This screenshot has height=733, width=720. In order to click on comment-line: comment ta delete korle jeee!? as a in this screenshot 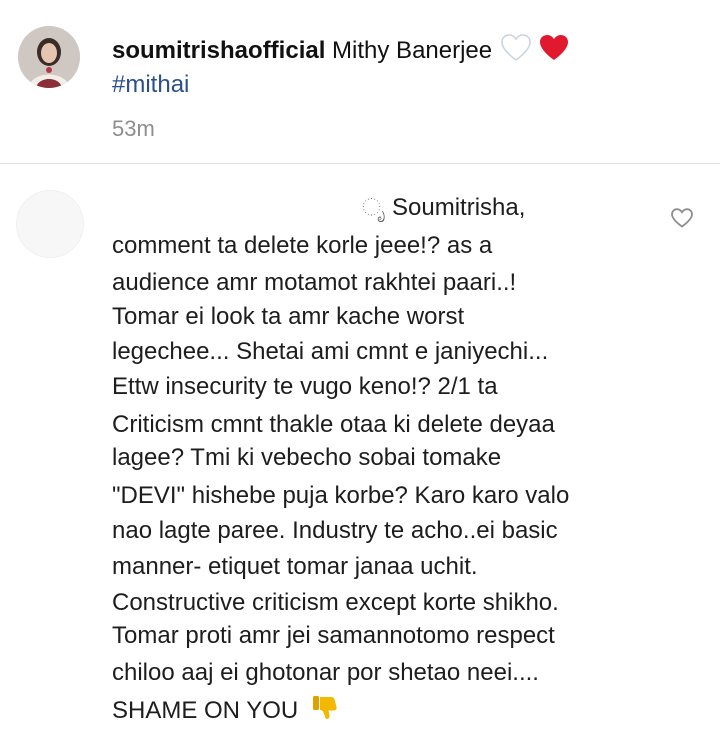, I will do `click(302, 245)`.